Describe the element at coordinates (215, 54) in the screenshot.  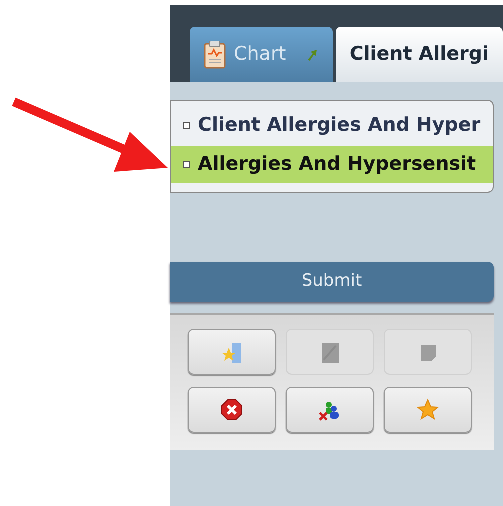
I see `clipboard-icon` at that location.